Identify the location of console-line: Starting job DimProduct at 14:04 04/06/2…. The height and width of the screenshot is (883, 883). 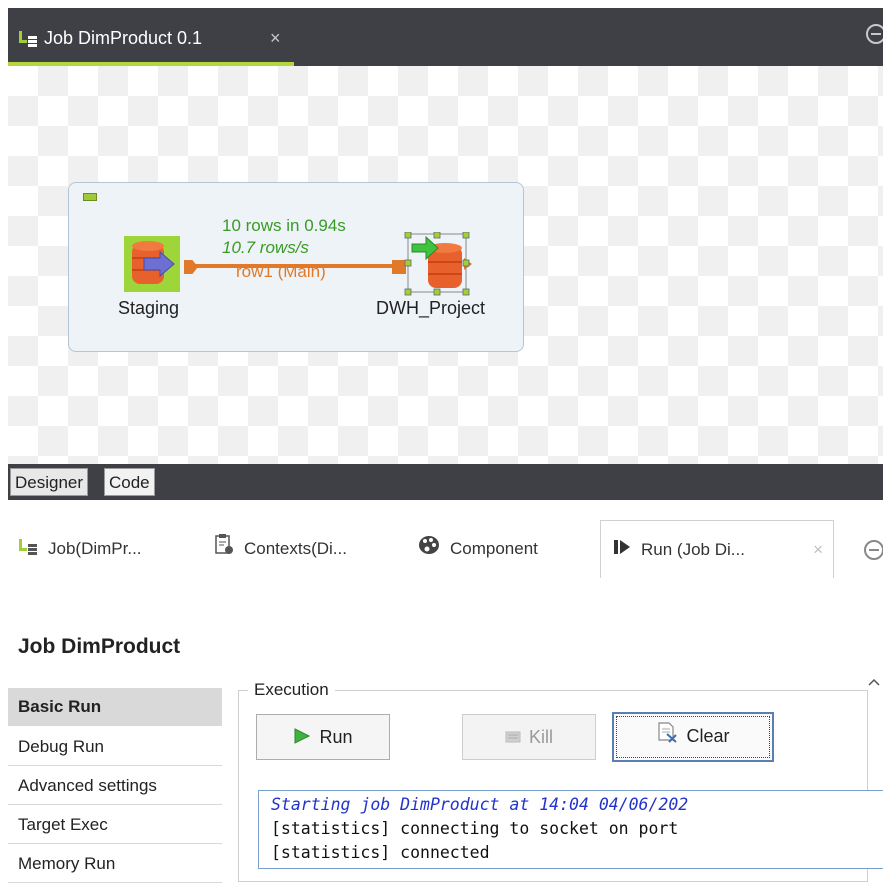
(480, 804).